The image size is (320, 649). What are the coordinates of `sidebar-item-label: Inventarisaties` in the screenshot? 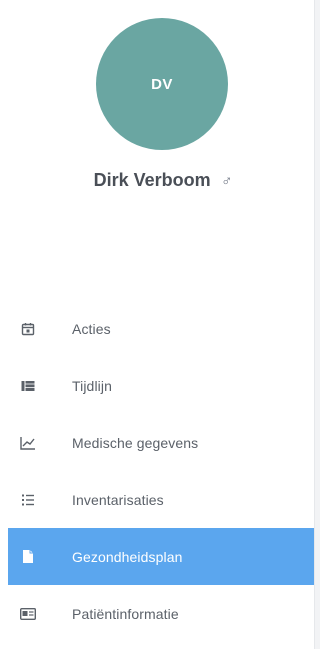 It's located at (118, 499).